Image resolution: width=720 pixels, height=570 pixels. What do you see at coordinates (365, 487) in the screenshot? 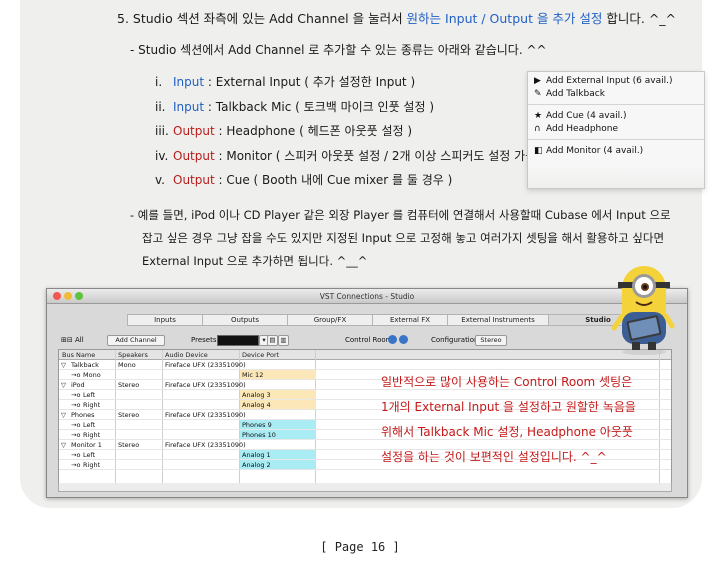
I see `horizontal-scrollbar` at bounding box center [365, 487].